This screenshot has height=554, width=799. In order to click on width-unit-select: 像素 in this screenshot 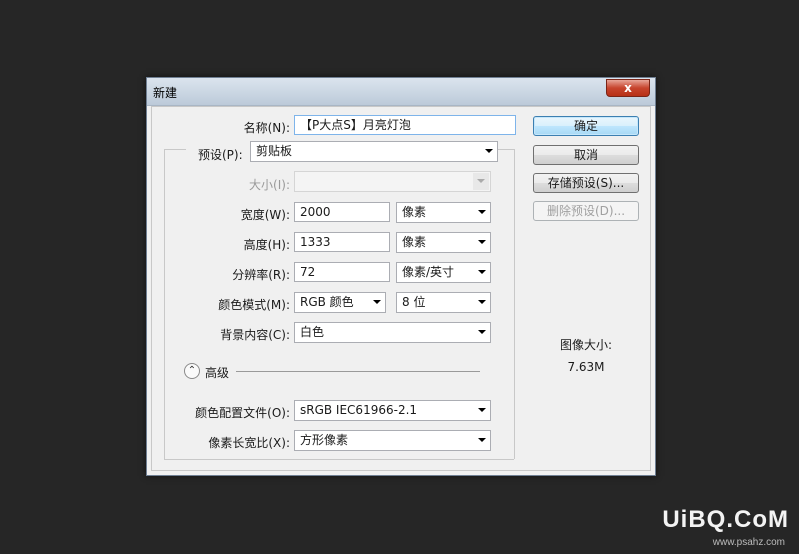, I will do `click(443, 212)`.